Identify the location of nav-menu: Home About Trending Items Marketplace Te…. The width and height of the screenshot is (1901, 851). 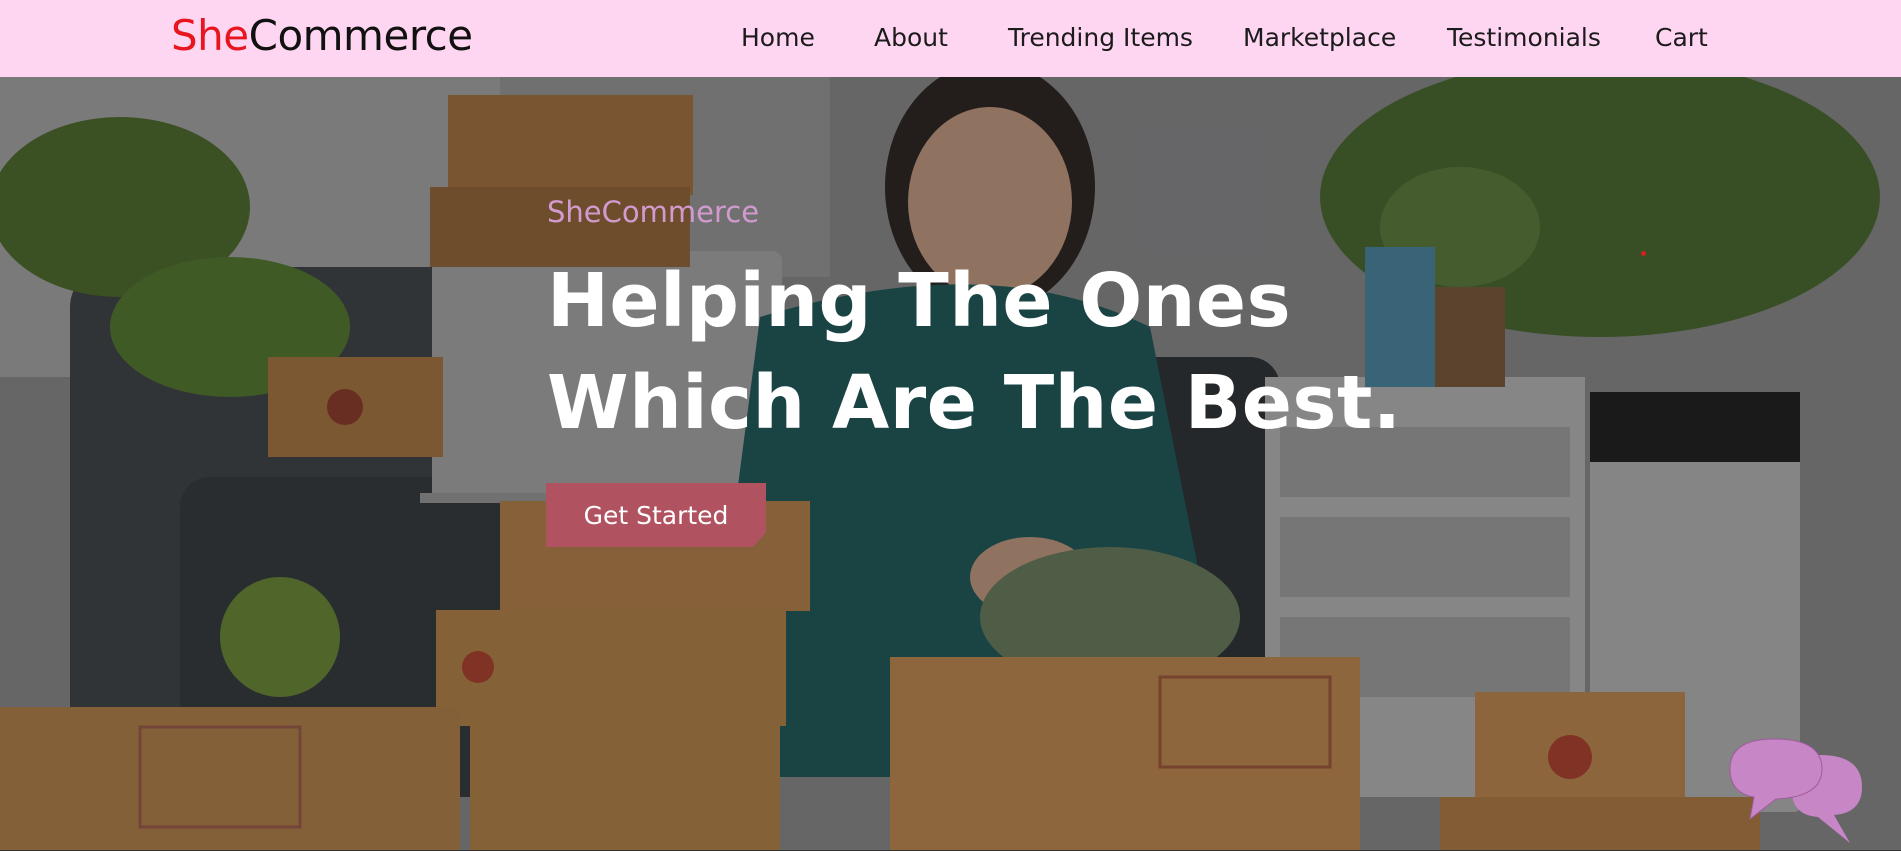
(950, 38).